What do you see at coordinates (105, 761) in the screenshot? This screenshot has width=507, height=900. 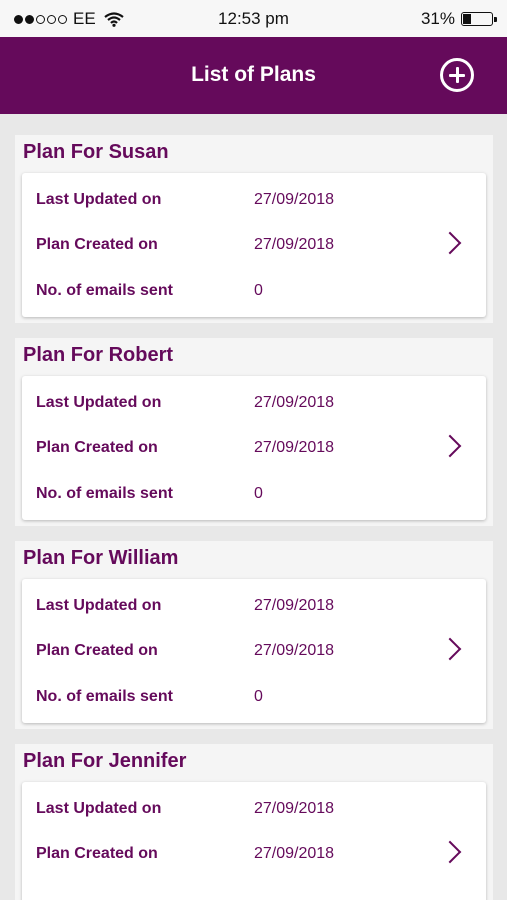 I see `plan-title: Plan For Jennifer` at bounding box center [105, 761].